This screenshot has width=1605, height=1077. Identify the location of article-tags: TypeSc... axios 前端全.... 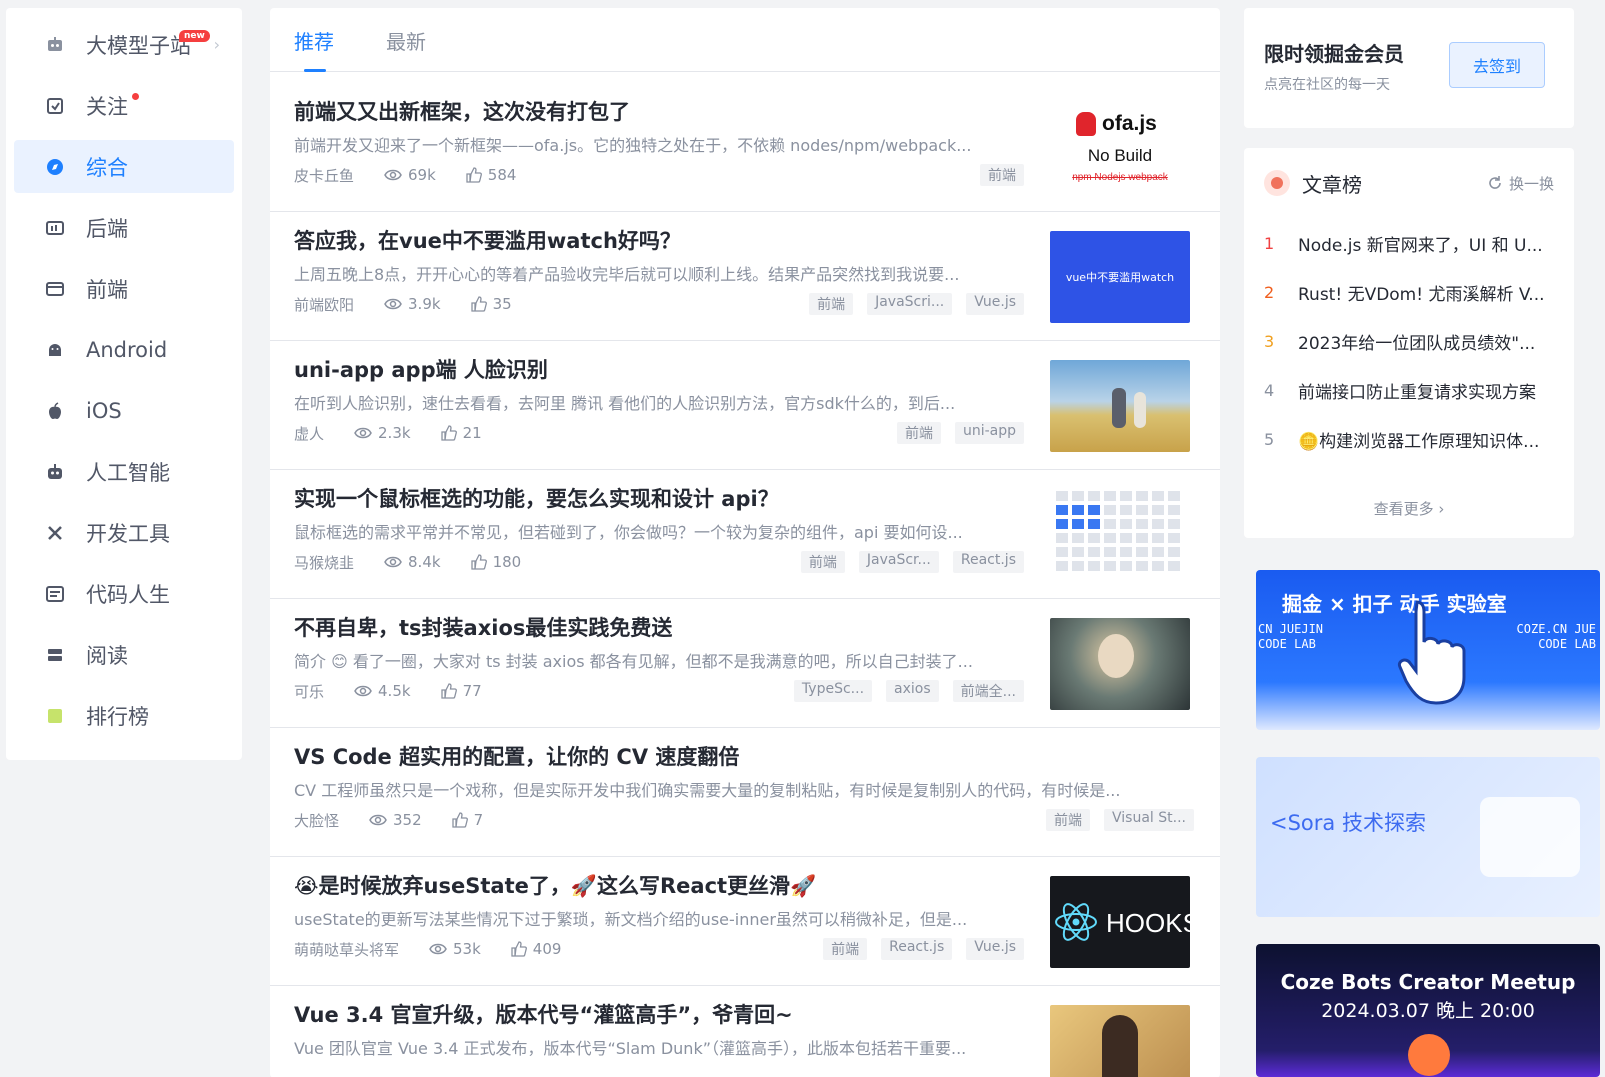
(902, 691).